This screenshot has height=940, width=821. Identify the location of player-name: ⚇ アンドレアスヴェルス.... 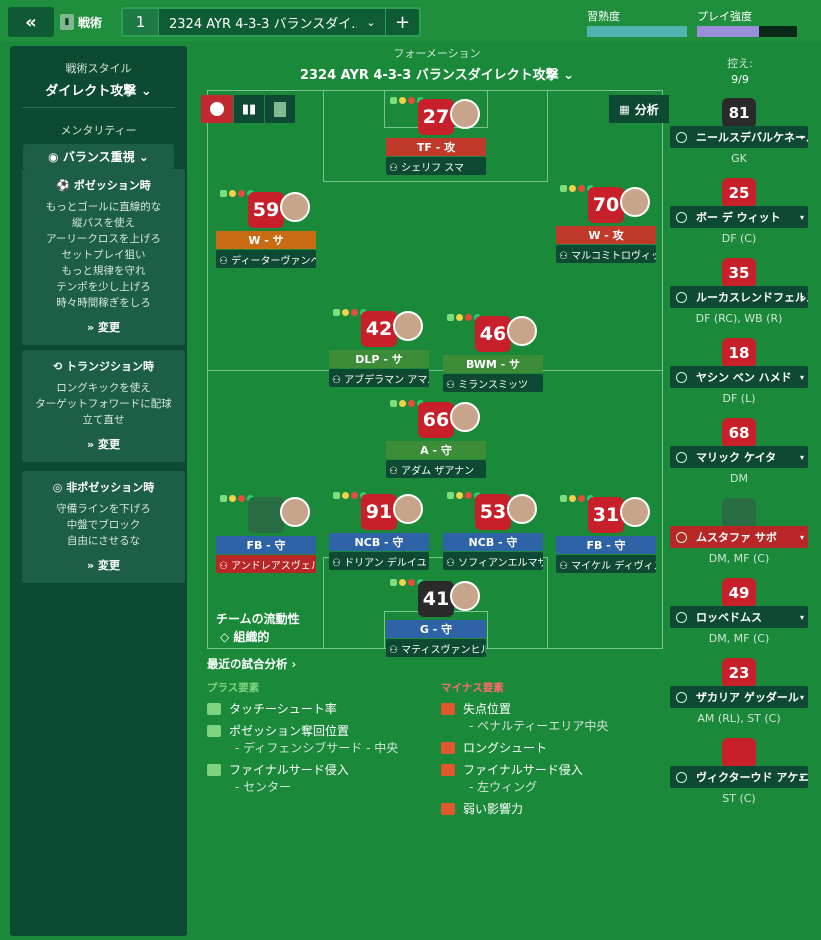
(266, 564).